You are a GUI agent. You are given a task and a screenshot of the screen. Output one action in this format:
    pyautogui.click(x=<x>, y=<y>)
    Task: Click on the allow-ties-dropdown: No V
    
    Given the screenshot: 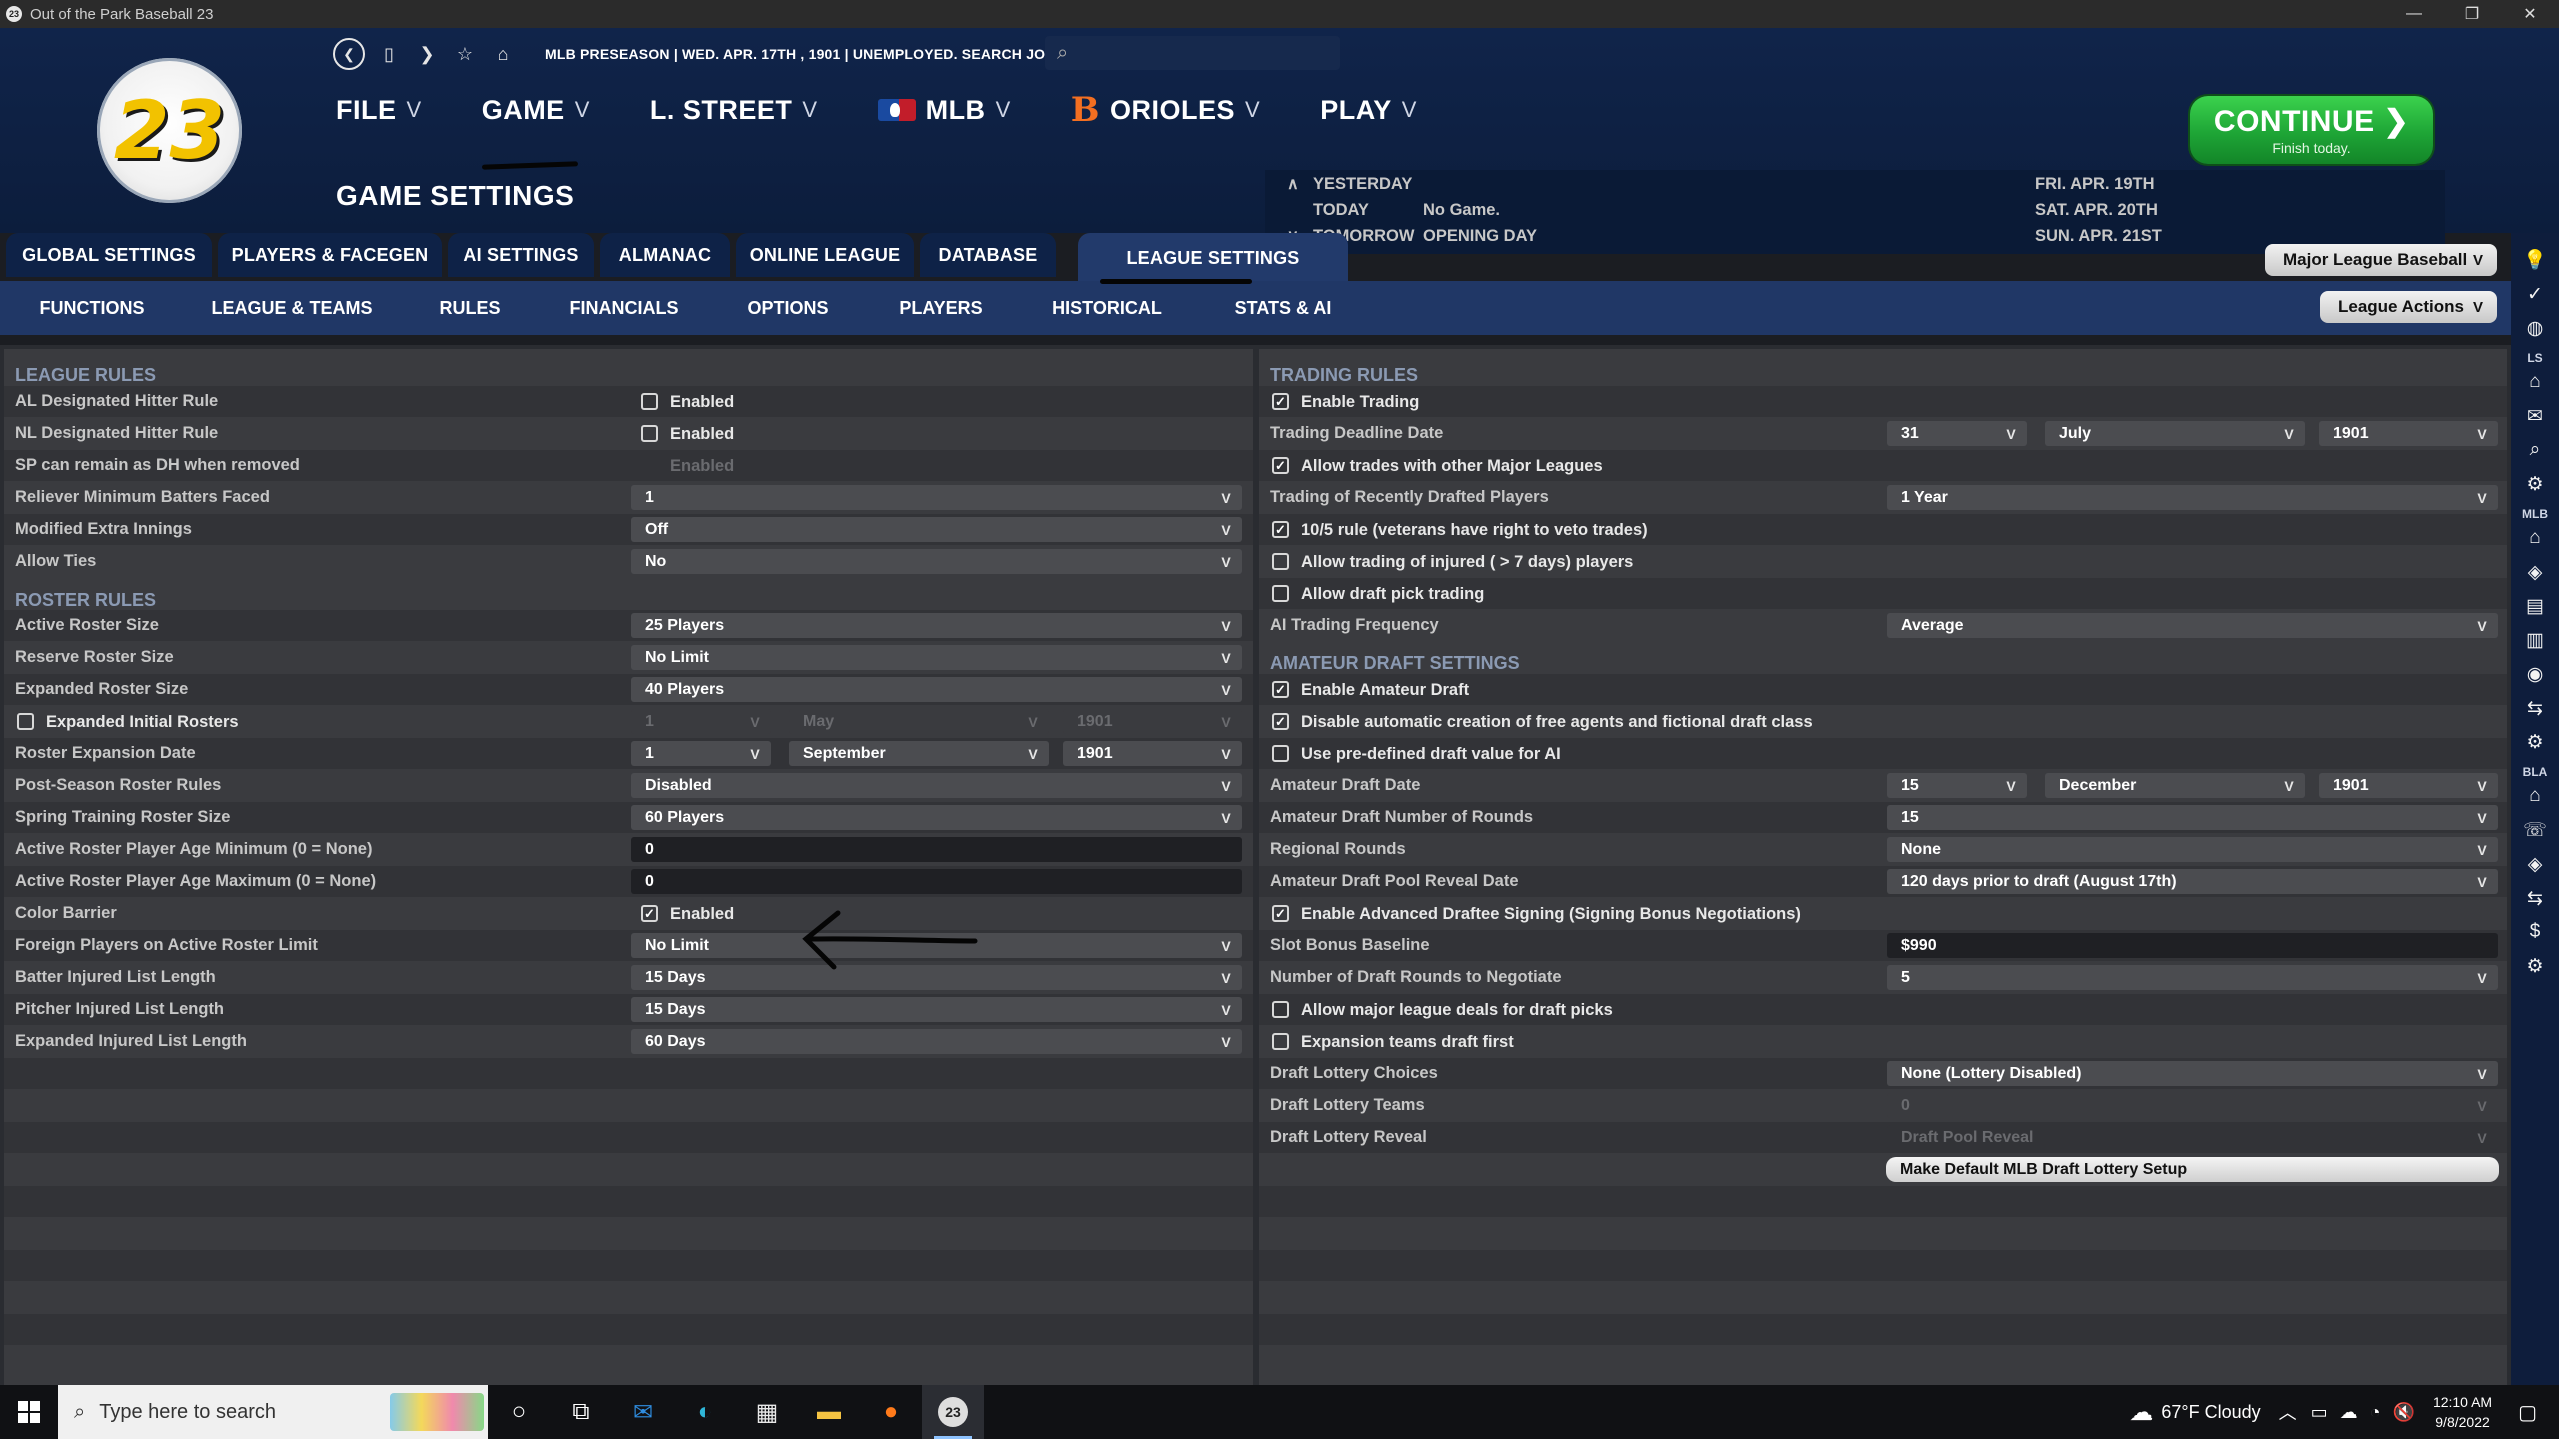 What is the action you would take?
    pyautogui.click(x=936, y=561)
    